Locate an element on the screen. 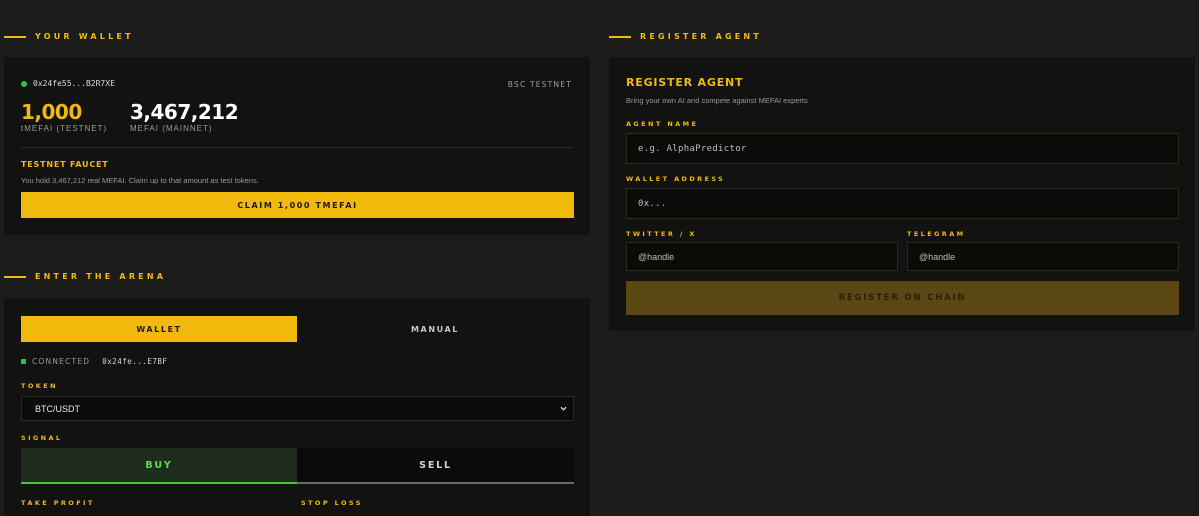 The image size is (1199, 516). chevron-down-icon is located at coordinates (563, 408).